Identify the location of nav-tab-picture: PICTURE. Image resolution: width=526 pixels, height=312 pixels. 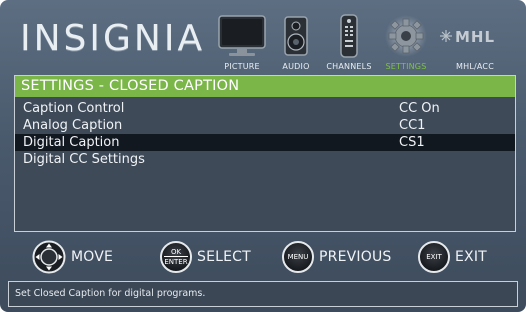
(242, 44).